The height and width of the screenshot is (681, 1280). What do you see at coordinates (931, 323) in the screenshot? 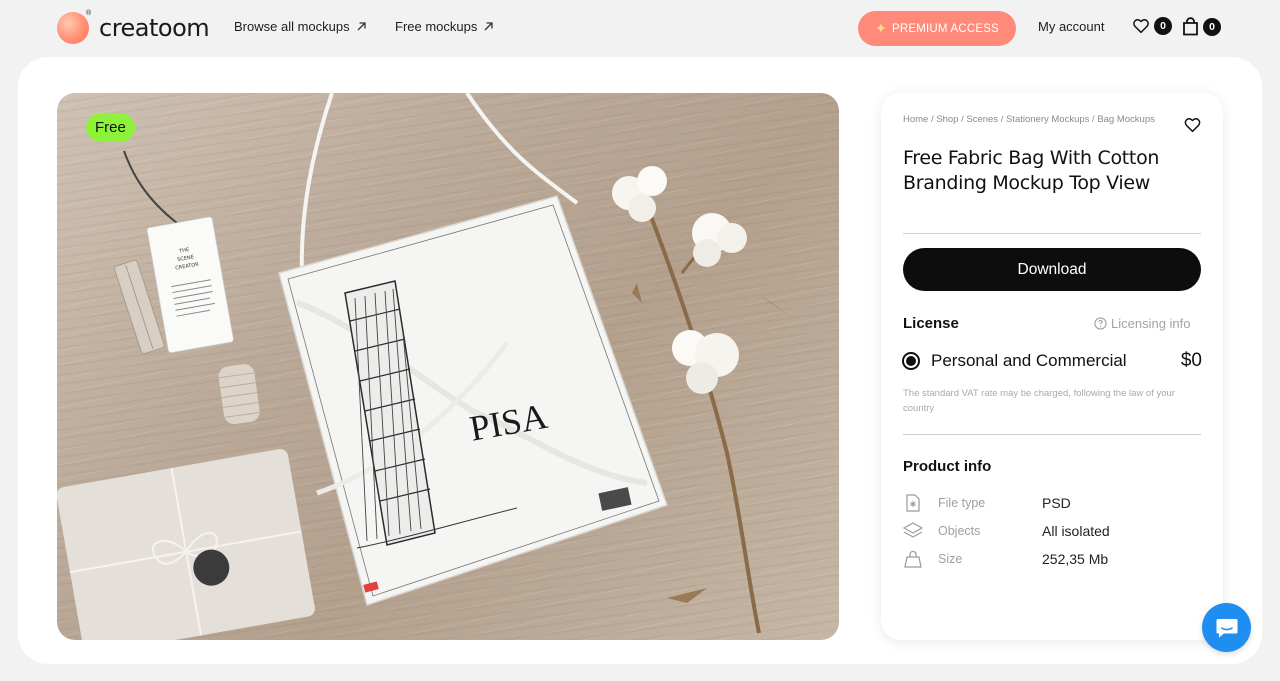
I see `license-heading: License` at bounding box center [931, 323].